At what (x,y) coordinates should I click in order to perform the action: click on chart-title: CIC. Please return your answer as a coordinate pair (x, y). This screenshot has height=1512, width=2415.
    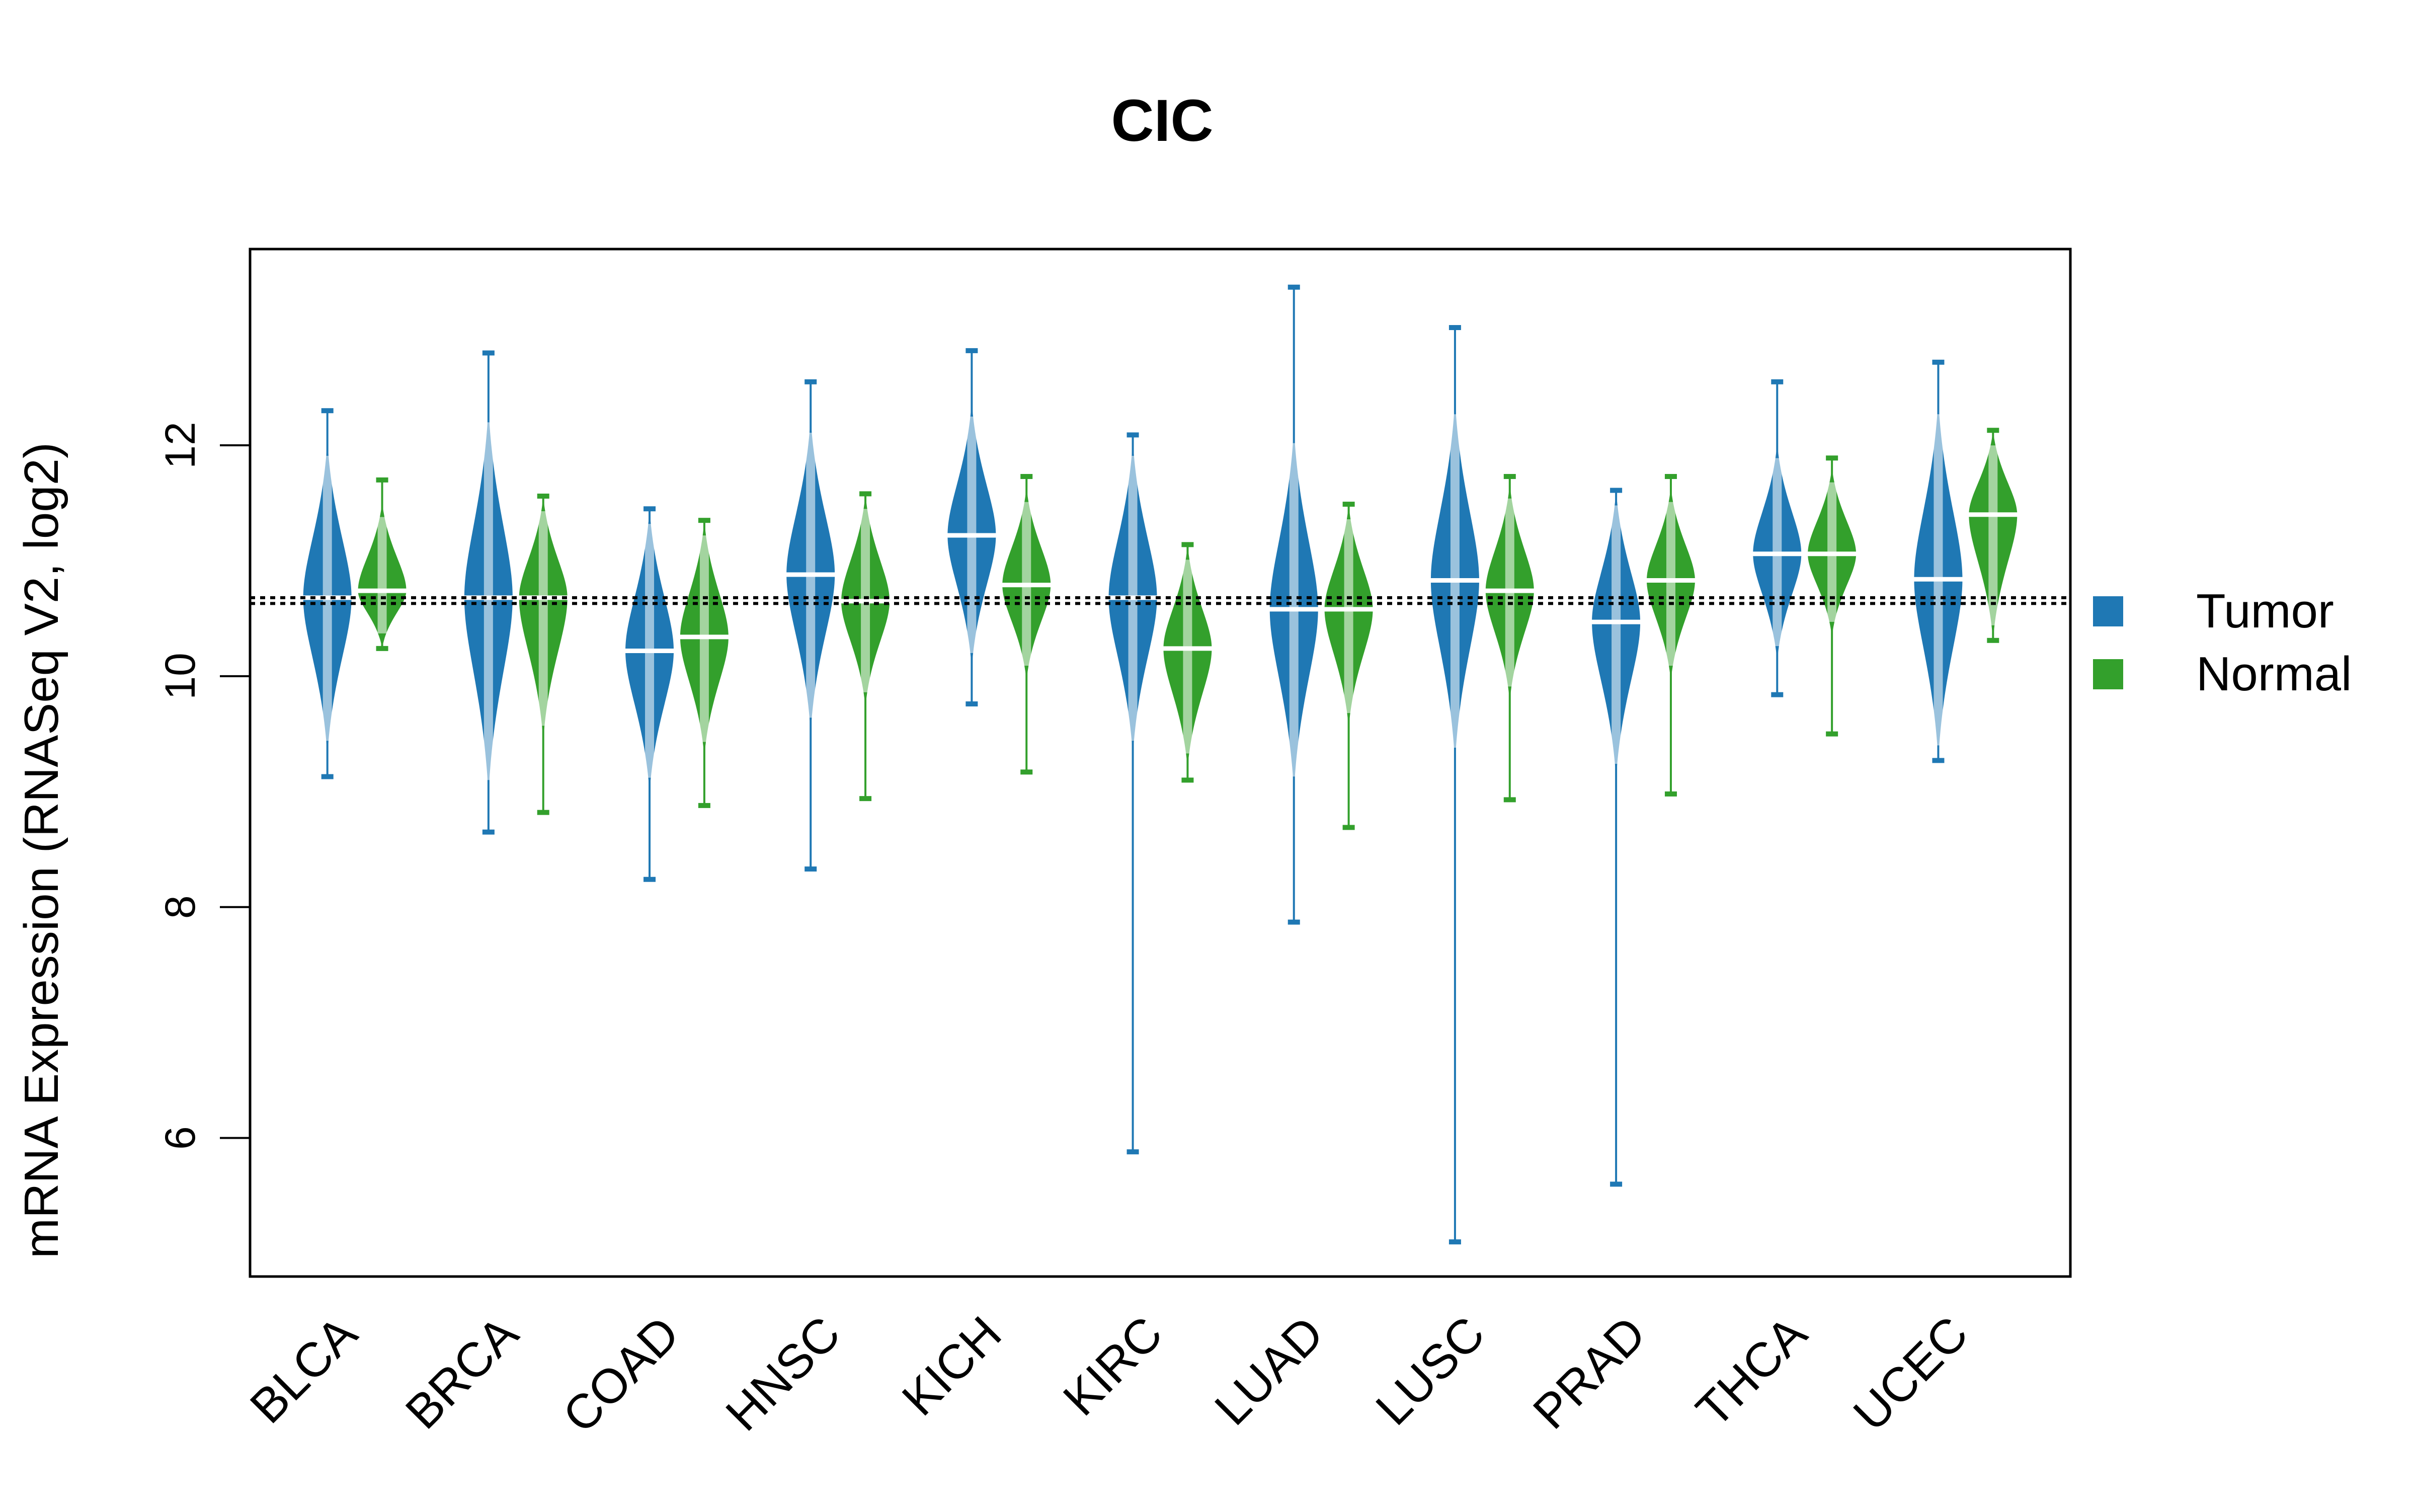
    Looking at the image, I should click on (1162, 121).